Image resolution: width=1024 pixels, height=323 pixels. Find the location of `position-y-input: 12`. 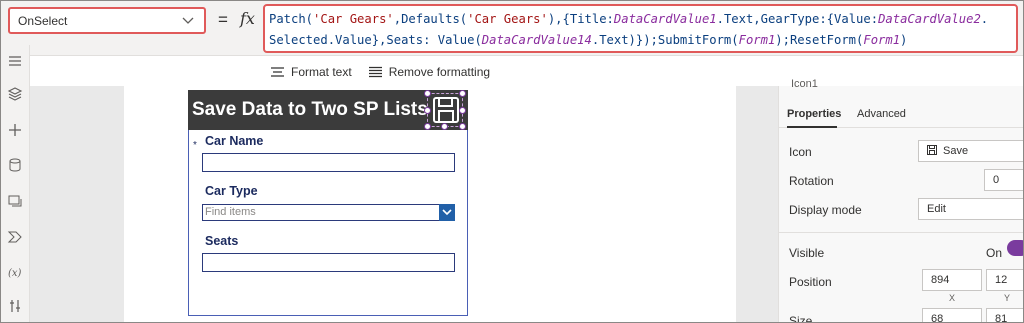

position-y-input: 12 is located at coordinates (1005, 280).